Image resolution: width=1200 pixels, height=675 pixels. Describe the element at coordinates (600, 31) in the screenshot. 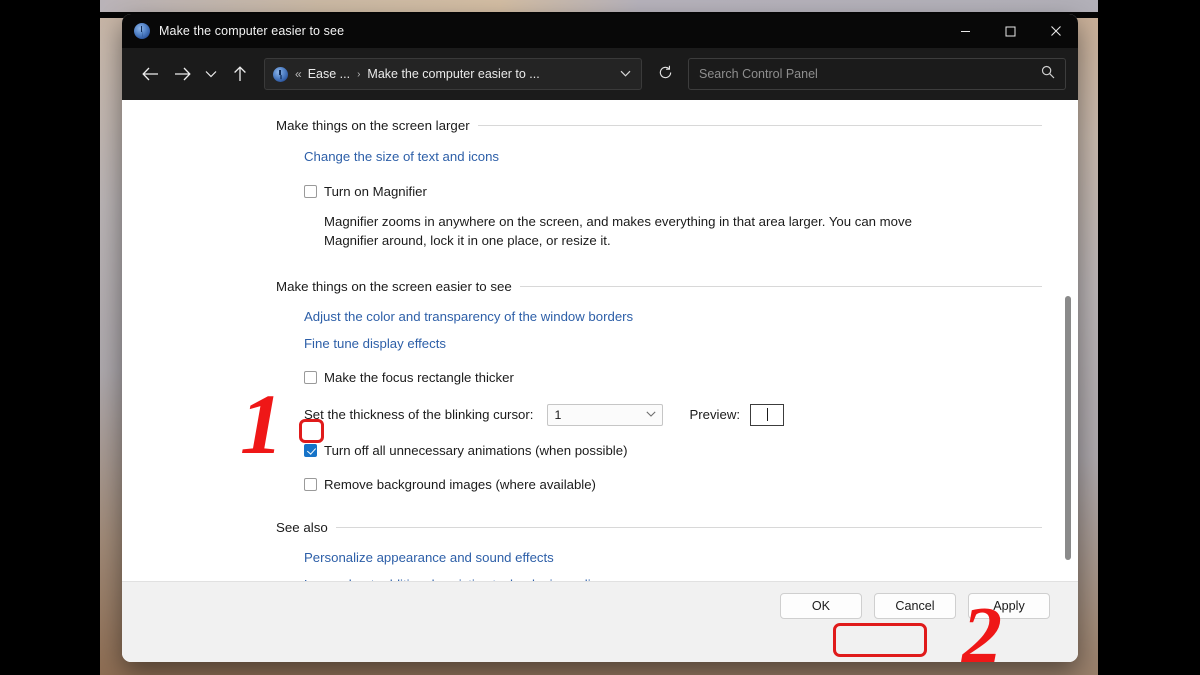

I see `title-bar: Make the computer easier to see` at that location.